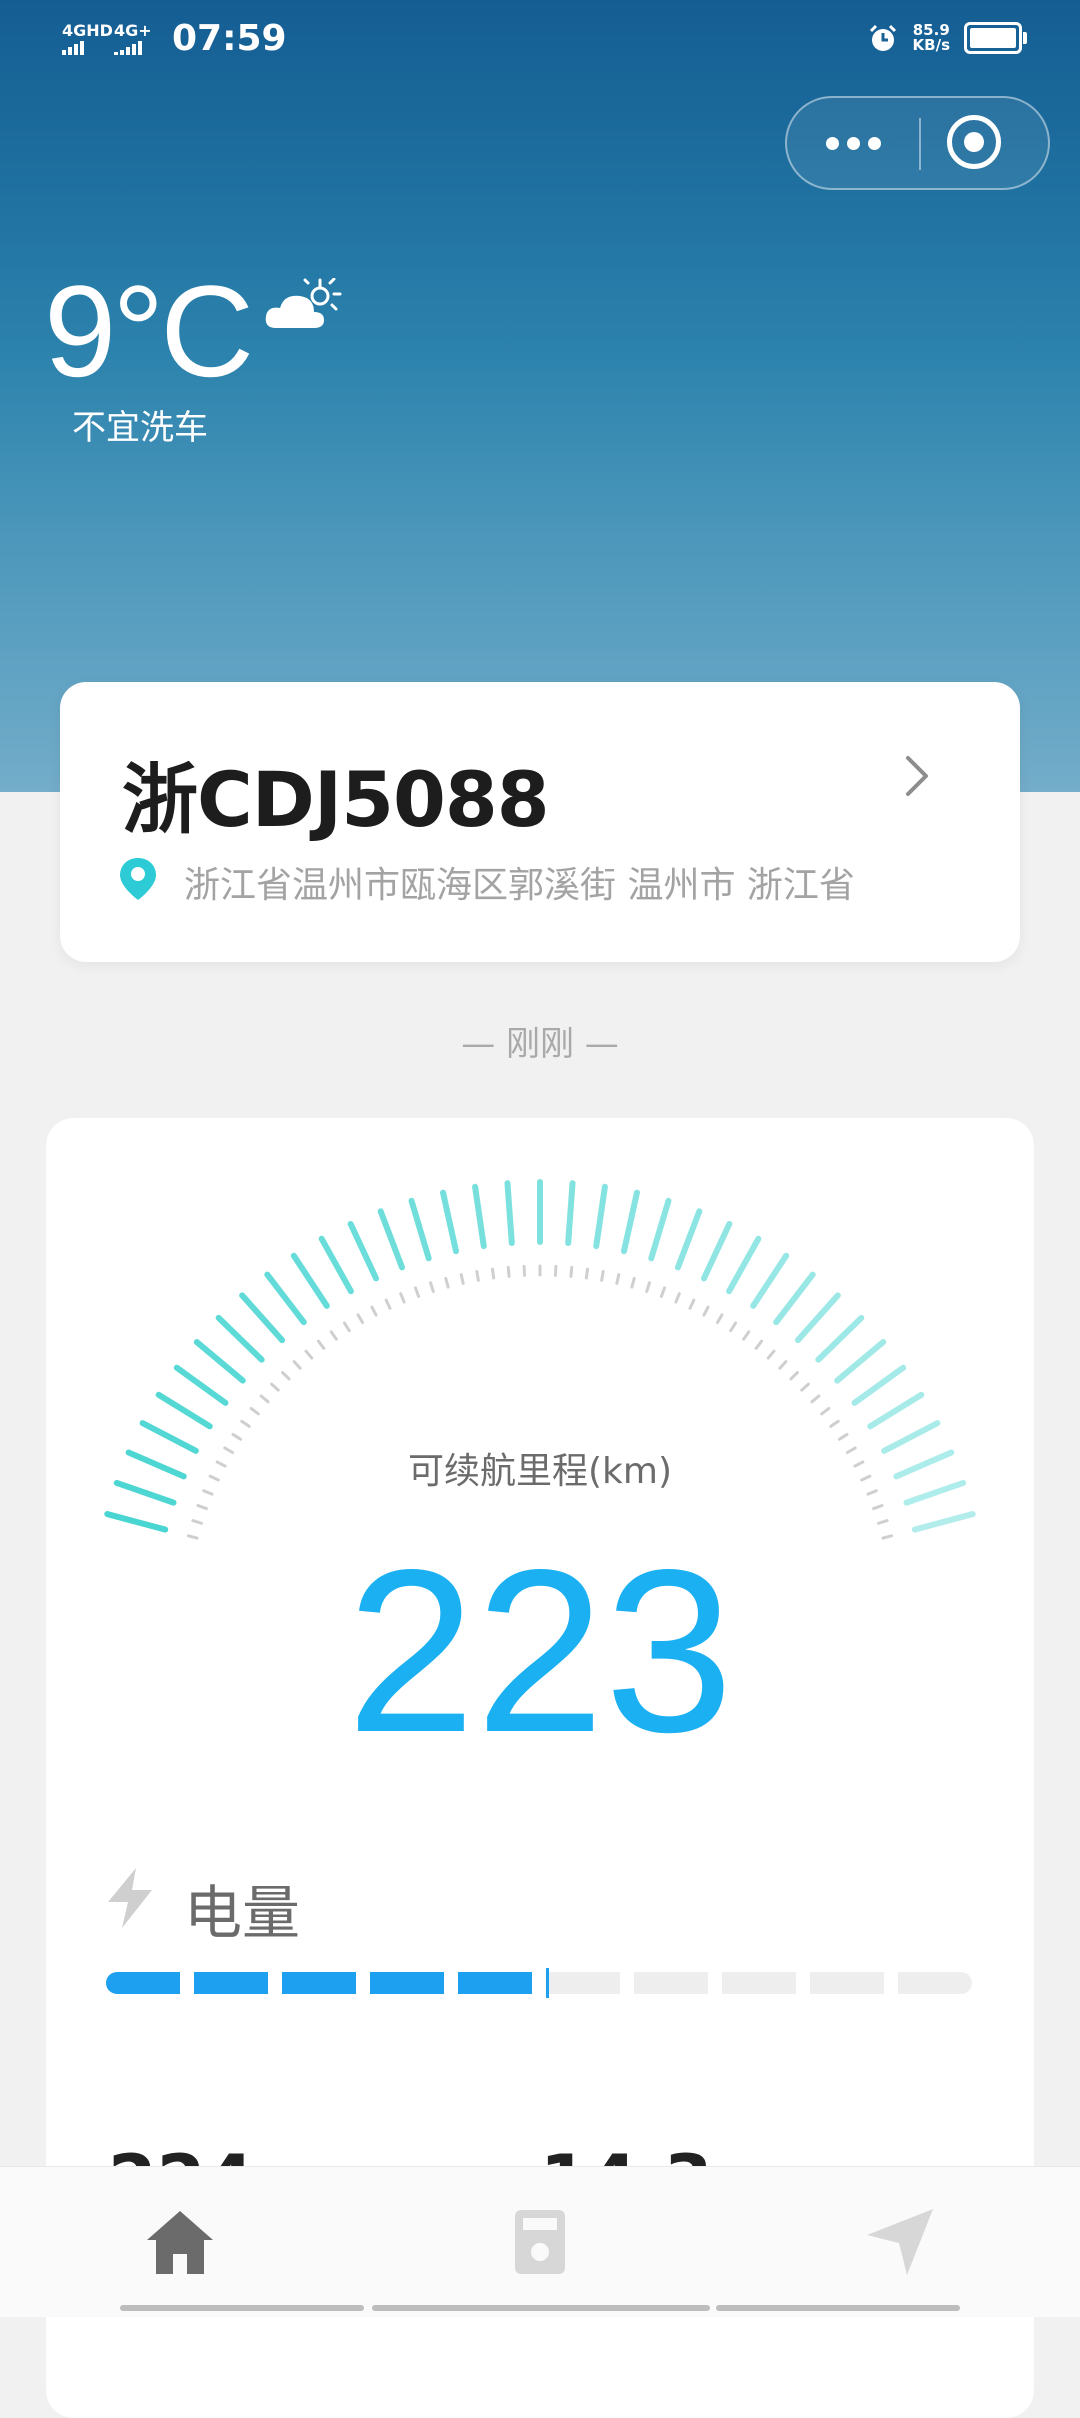 The width and height of the screenshot is (1080, 2418). I want to click on home-icon, so click(180, 2242).